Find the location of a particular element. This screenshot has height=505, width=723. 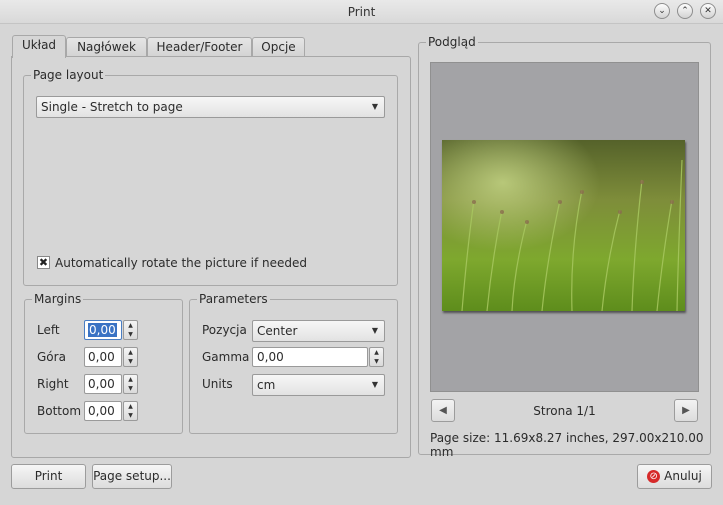

arrow-left-icon: ◀ is located at coordinates (443, 410).